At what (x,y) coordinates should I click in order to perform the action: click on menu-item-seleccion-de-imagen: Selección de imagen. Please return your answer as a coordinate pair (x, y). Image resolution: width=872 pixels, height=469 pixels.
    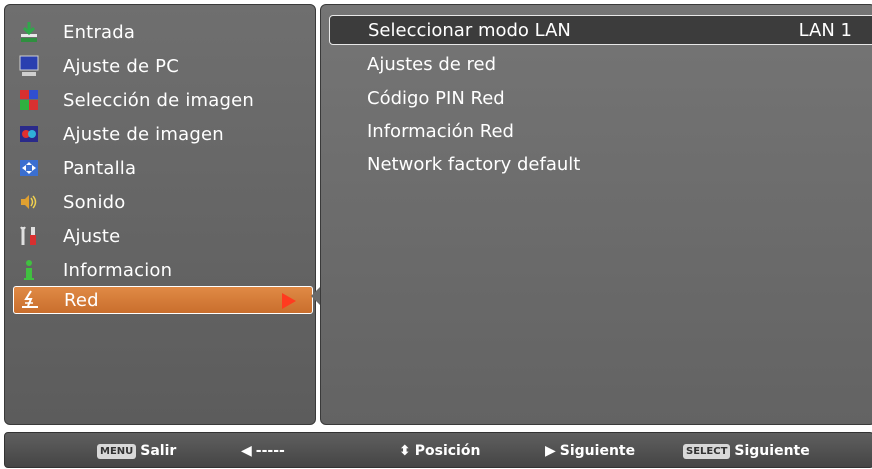
    Looking at the image, I should click on (163, 100).